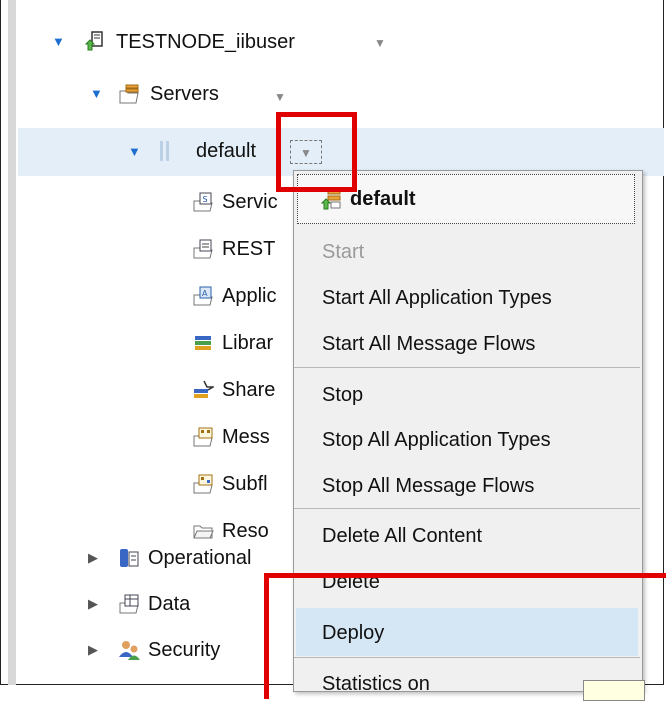 This screenshot has height=701, width=666. What do you see at coordinates (248, 390) in the screenshot?
I see `tree-child-shared: Share` at bounding box center [248, 390].